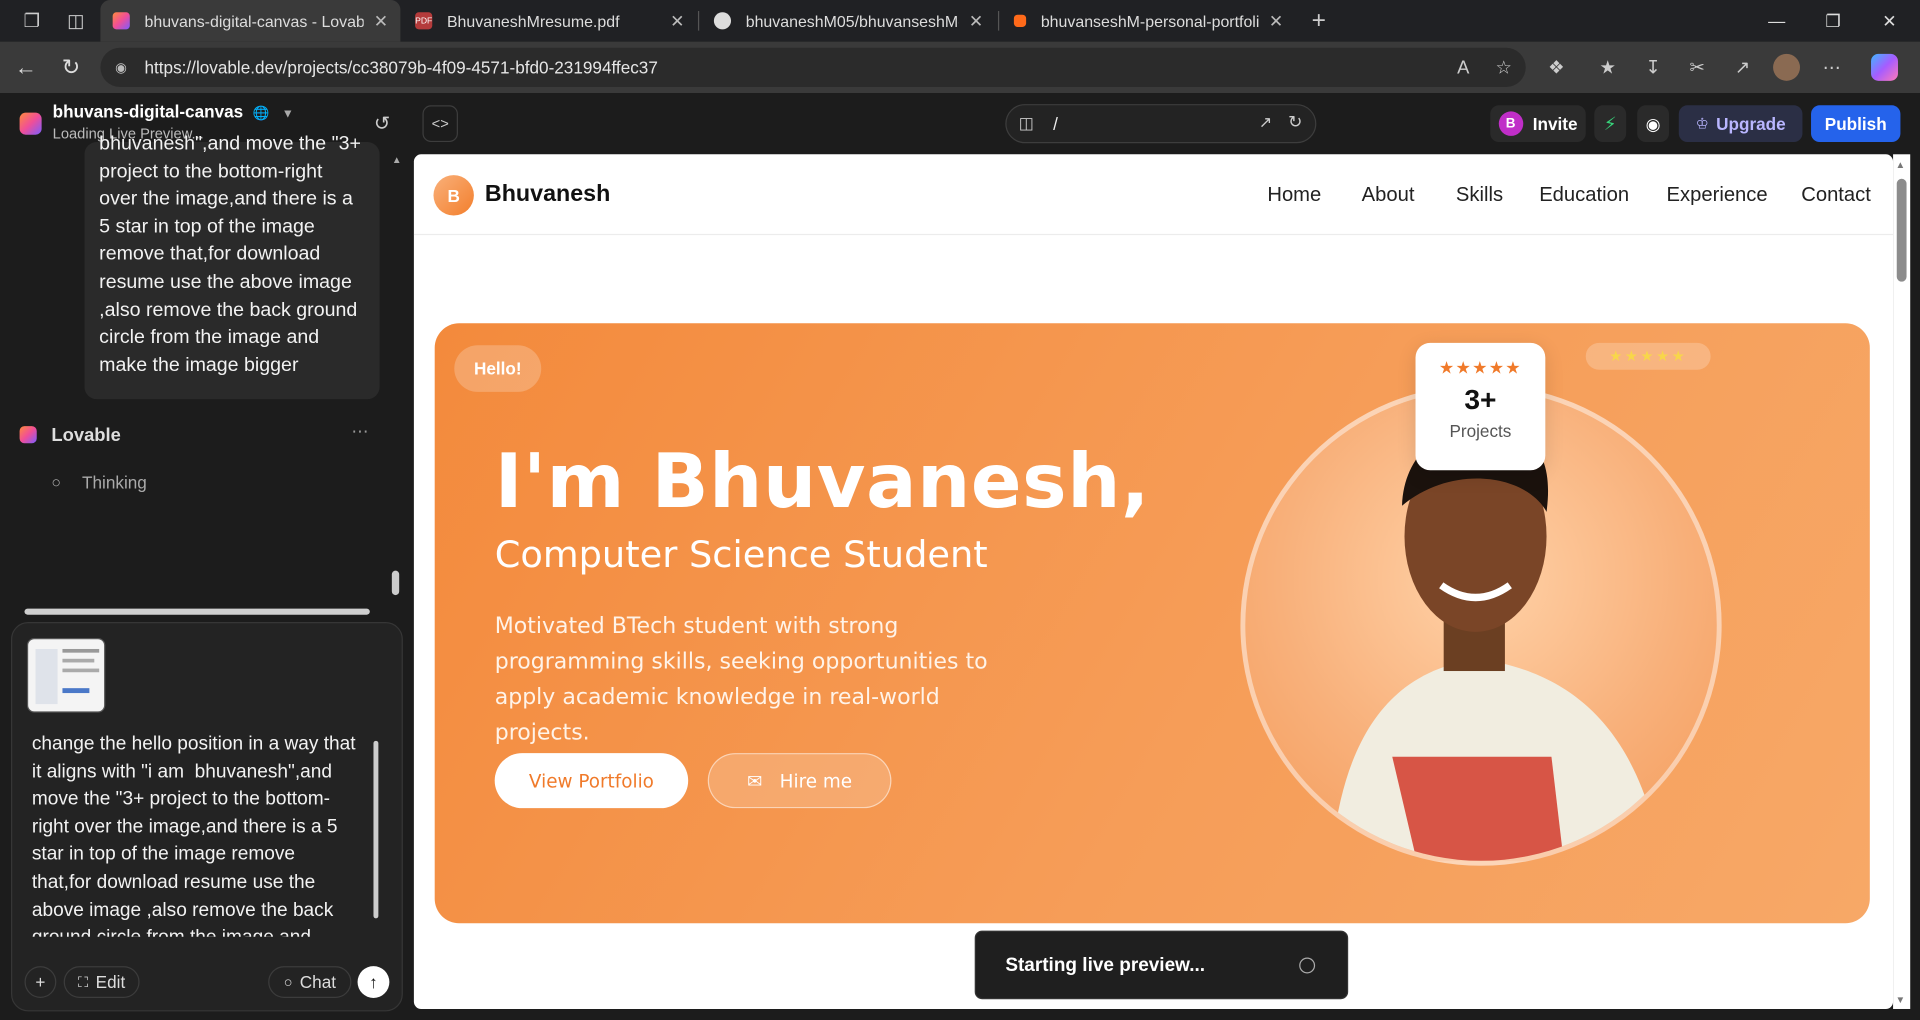 The height and width of the screenshot is (1020, 1920). What do you see at coordinates (722, 21) in the screenshot?
I see `github-favicon-icon` at bounding box center [722, 21].